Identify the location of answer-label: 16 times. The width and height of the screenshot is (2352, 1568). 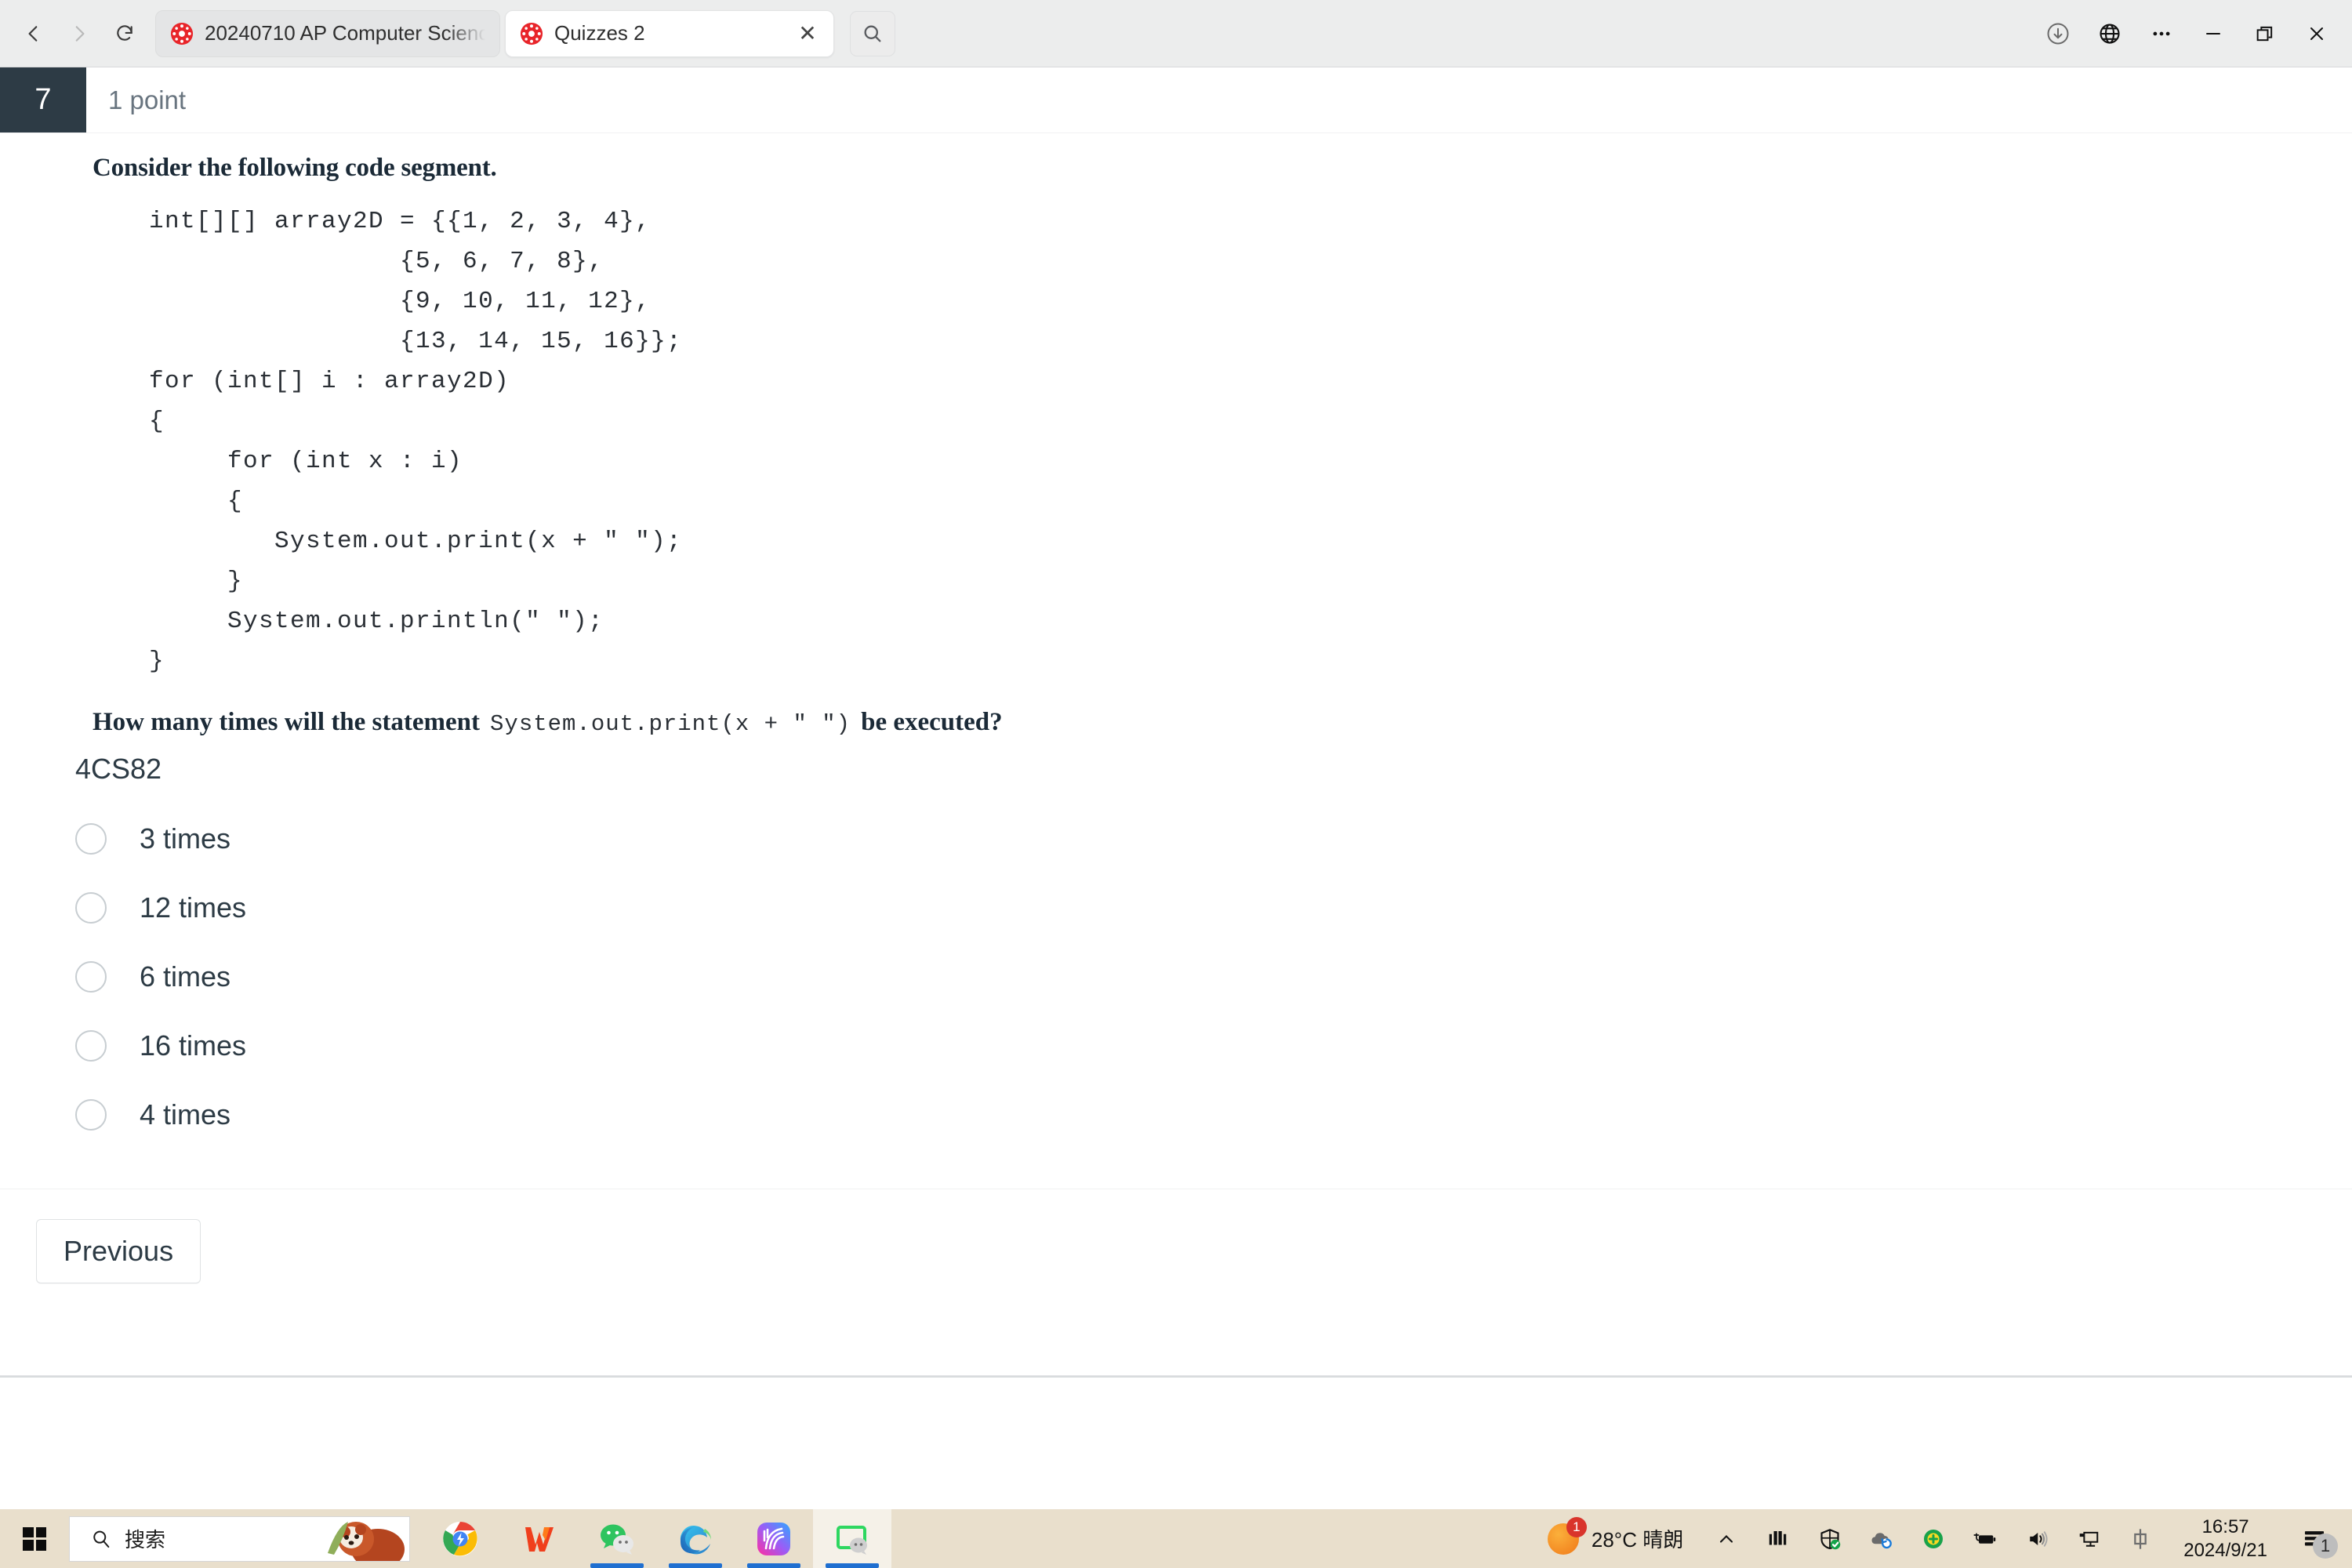
(193, 1045).